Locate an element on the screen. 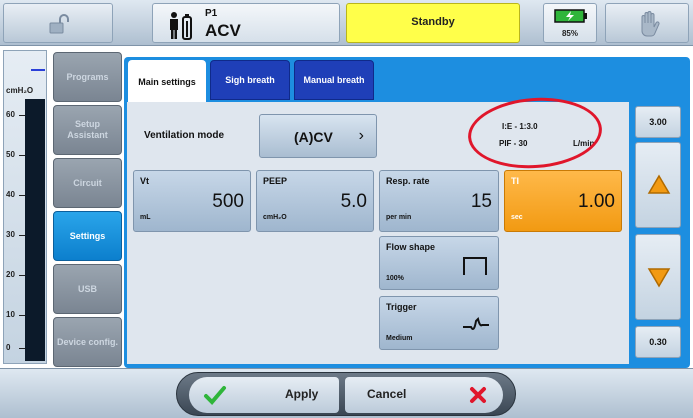  flow-shape-value: 100% is located at coordinates (395, 278).